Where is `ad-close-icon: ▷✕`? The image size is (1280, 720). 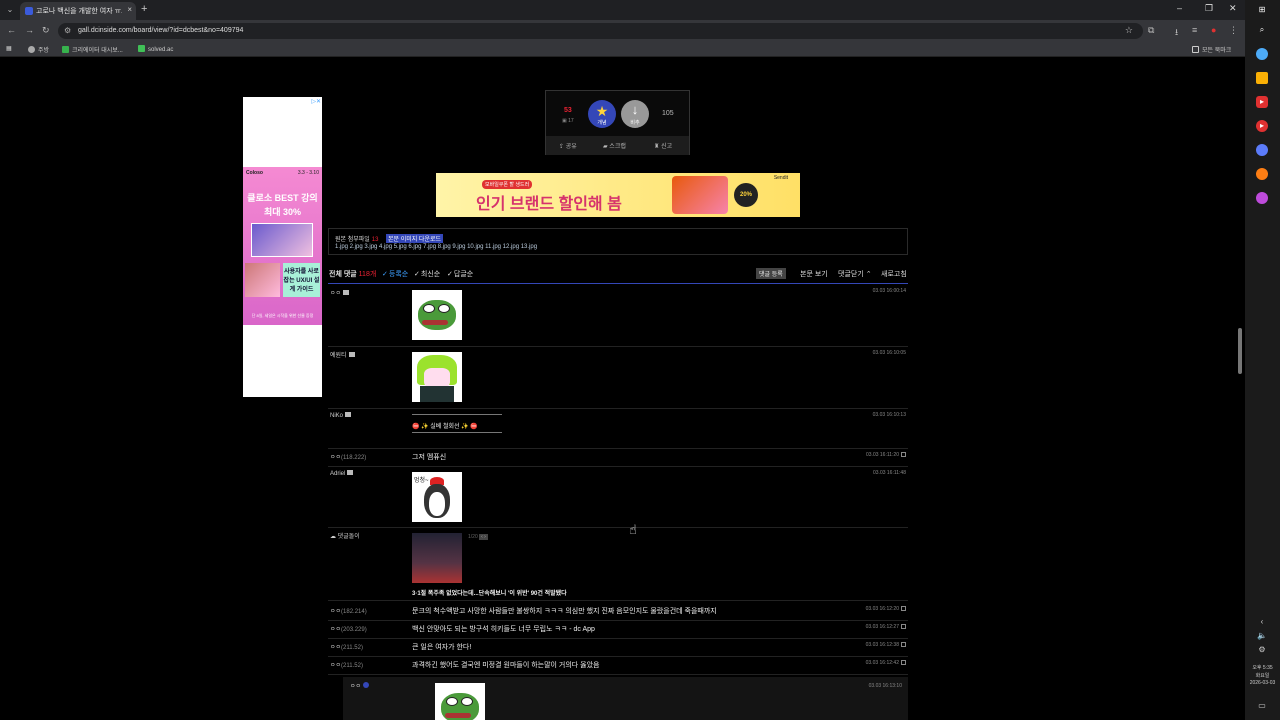
ad-close-icon: ▷✕ is located at coordinates (316, 101).